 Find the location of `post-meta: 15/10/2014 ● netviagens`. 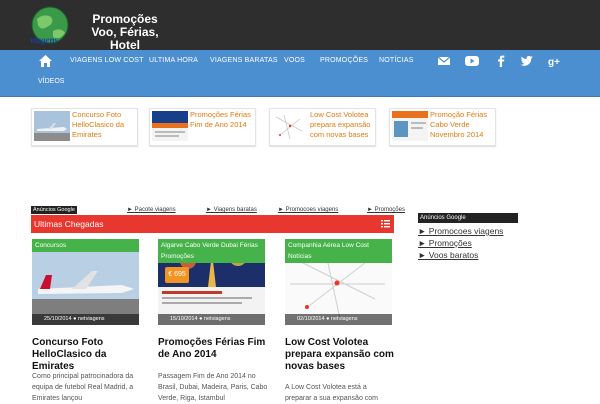

post-meta: 15/10/2014 ● netviagens is located at coordinates (211, 319).